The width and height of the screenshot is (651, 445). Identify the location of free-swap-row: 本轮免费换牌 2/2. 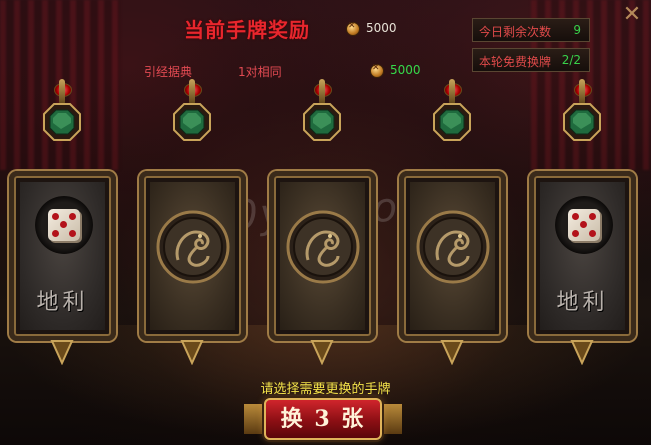
(531, 60).